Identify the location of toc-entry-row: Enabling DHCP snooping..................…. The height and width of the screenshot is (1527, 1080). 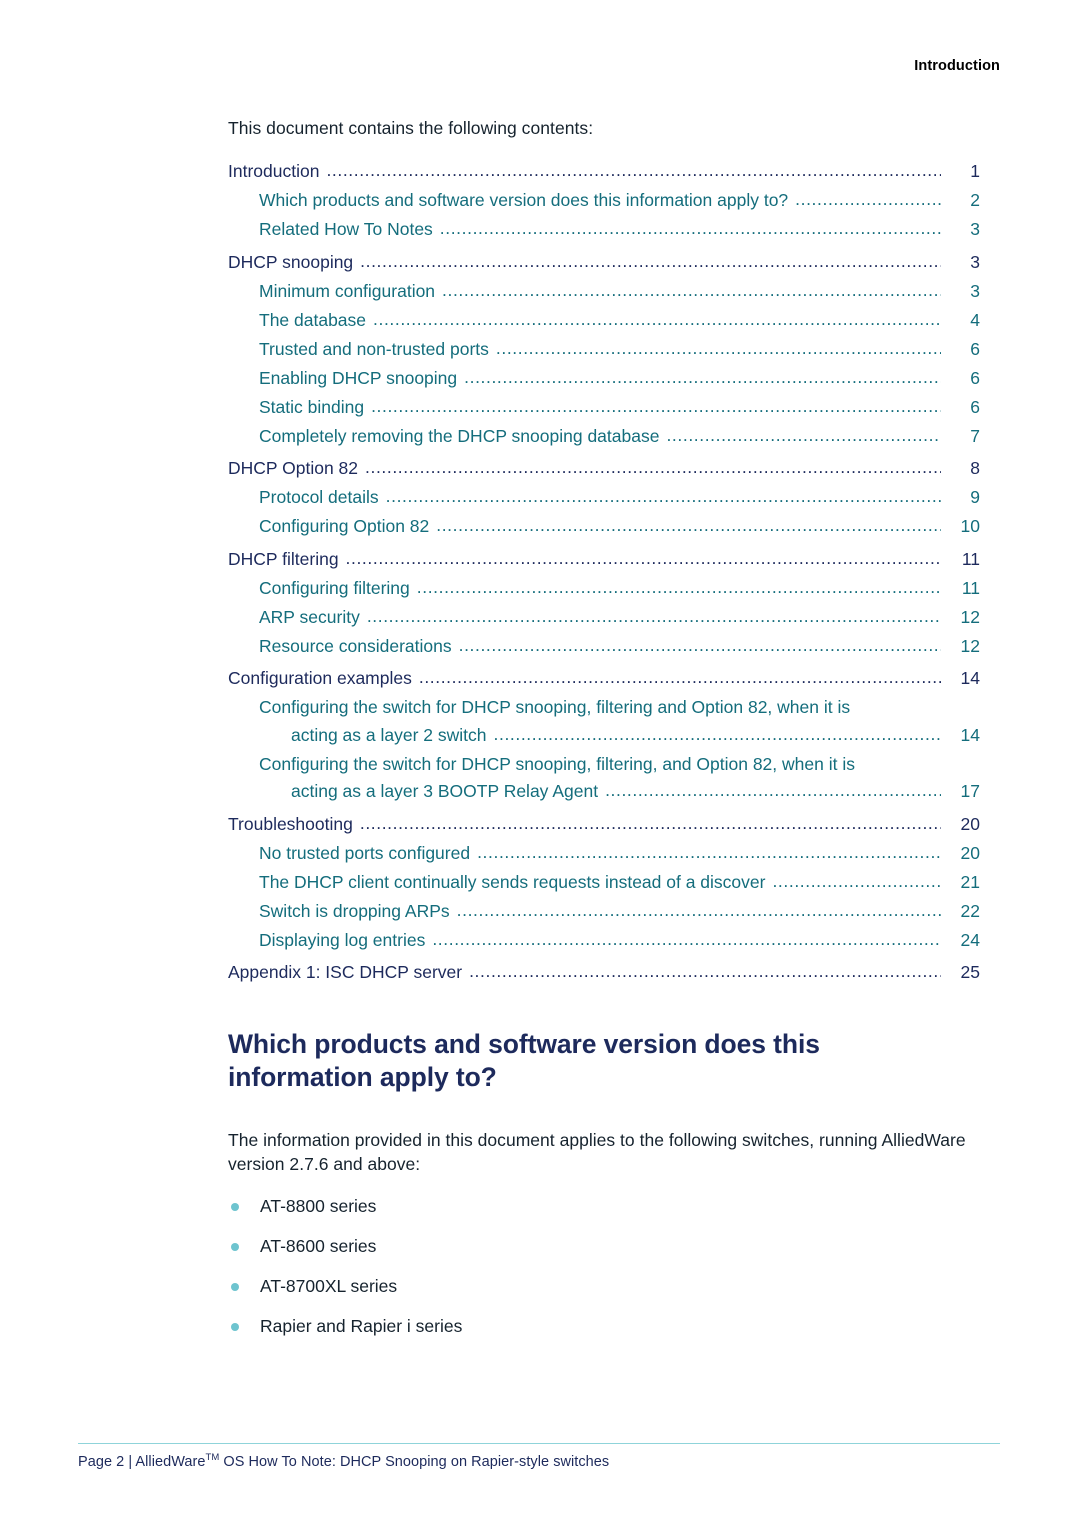
(619, 377).